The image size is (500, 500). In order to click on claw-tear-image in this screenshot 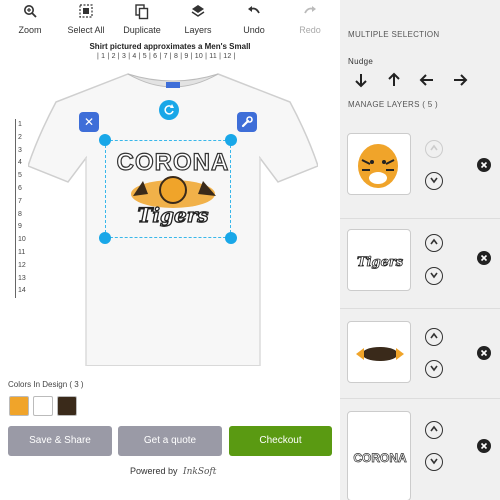, I will do `click(380, 354)`.